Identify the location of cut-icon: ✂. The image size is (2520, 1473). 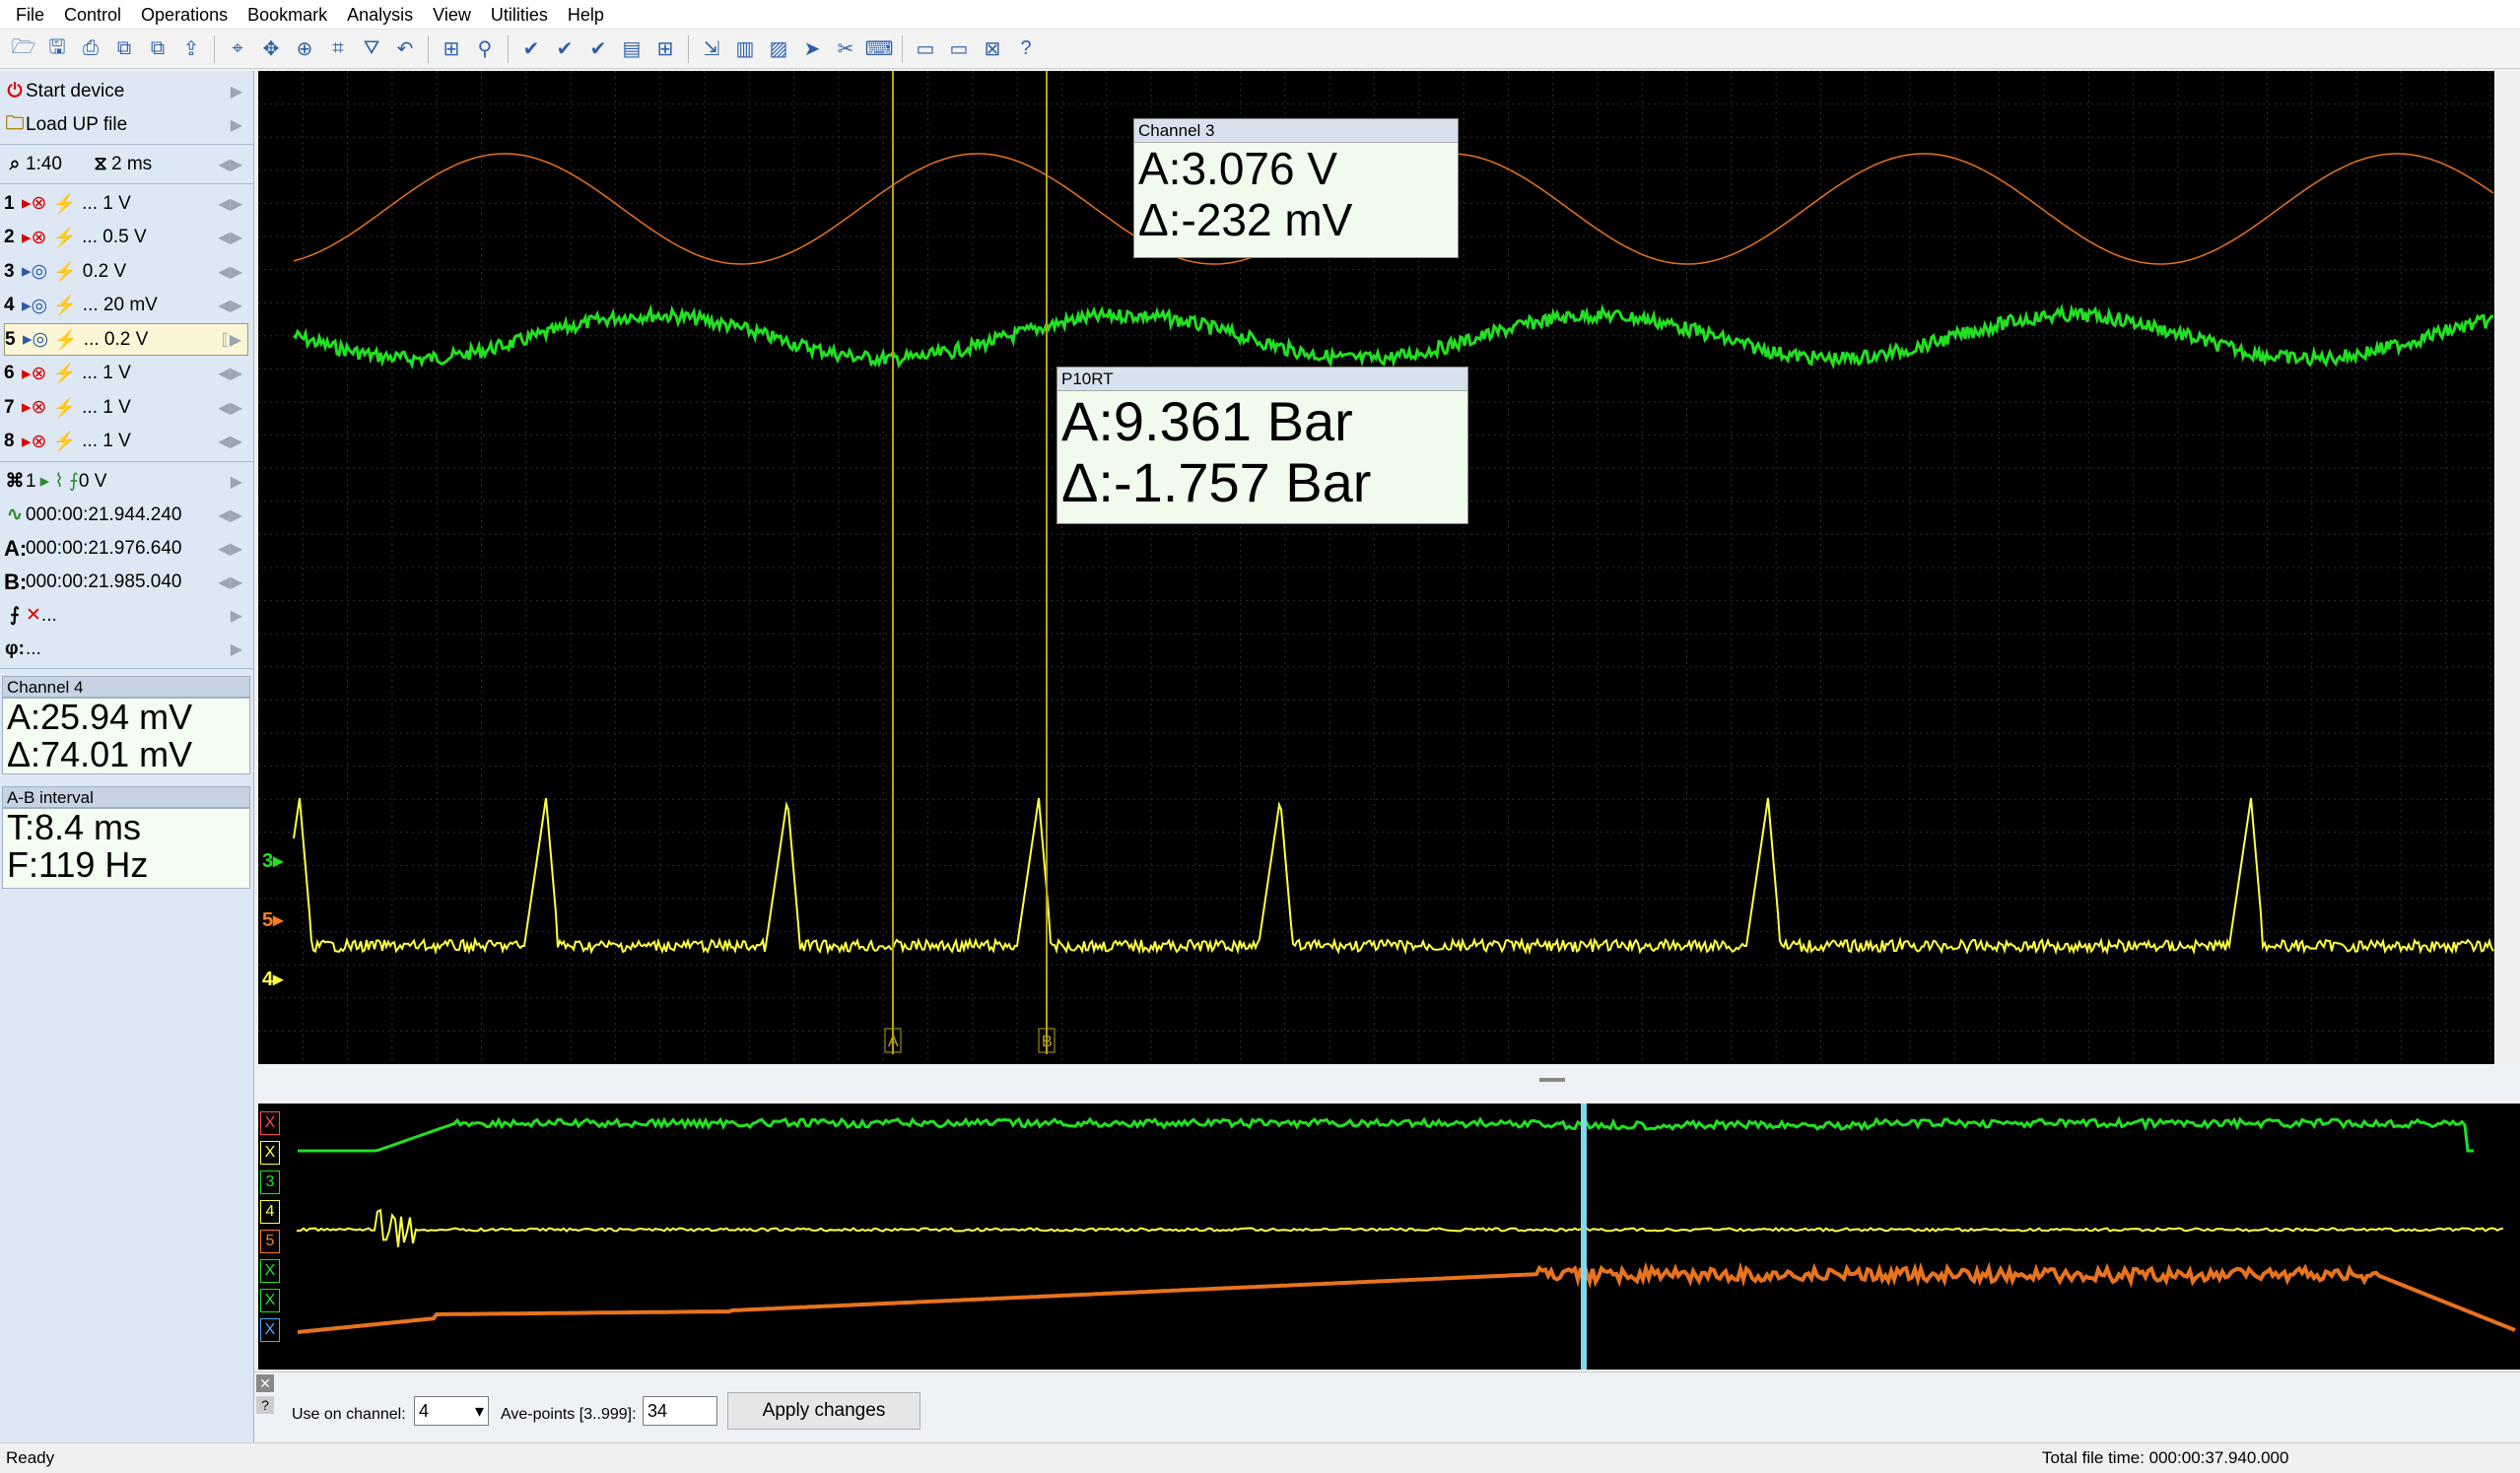
(845, 49).